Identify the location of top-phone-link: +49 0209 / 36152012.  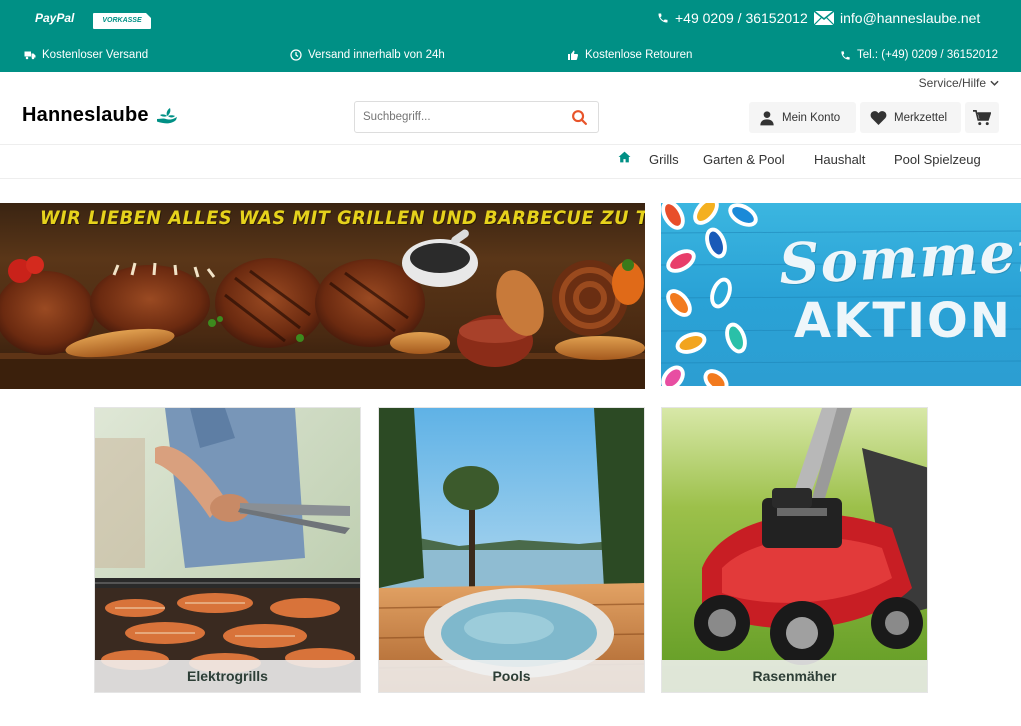
(732, 18).